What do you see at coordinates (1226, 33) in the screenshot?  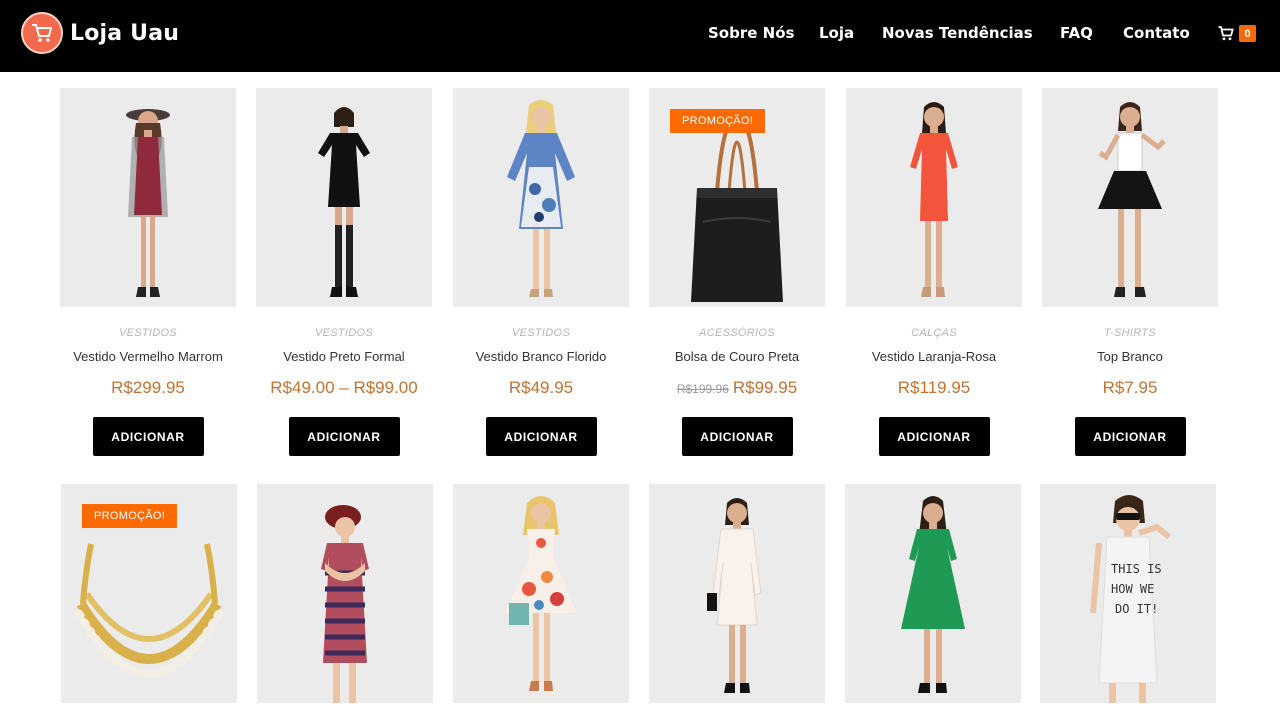 I see `cart-icon` at bounding box center [1226, 33].